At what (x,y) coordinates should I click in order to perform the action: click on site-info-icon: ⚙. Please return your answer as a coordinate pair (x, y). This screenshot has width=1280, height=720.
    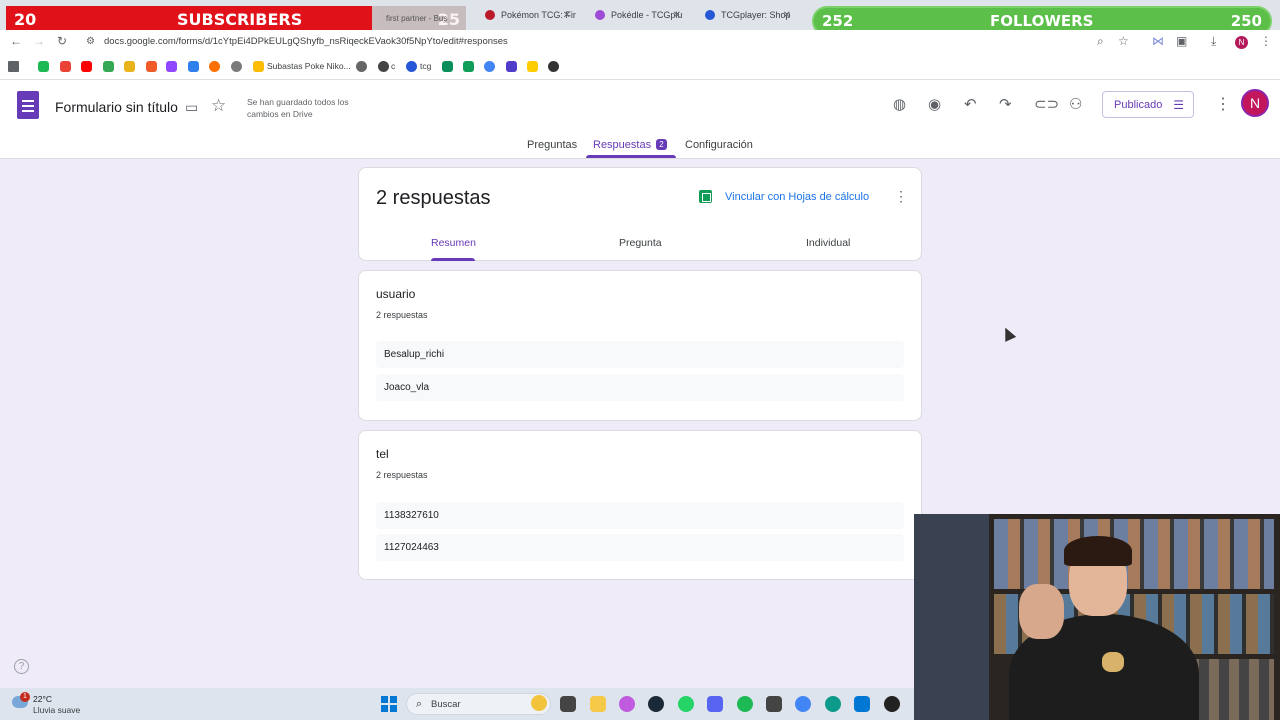
    Looking at the image, I should click on (90, 41).